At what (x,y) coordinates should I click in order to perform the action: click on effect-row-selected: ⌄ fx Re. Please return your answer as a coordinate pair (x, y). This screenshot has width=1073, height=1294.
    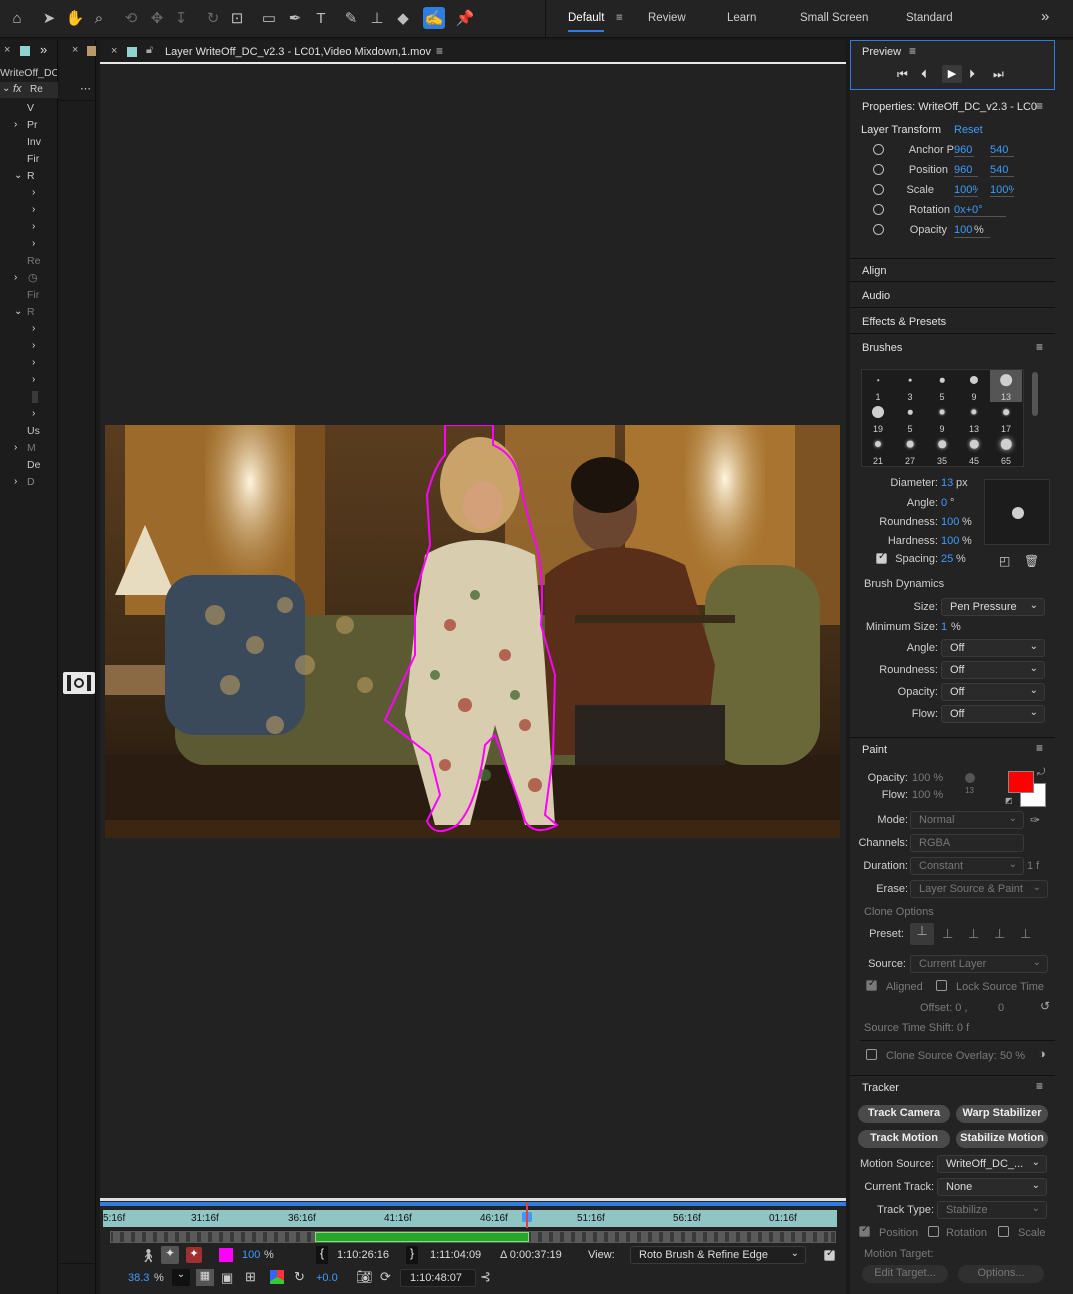
    Looking at the image, I should click on (29, 90).